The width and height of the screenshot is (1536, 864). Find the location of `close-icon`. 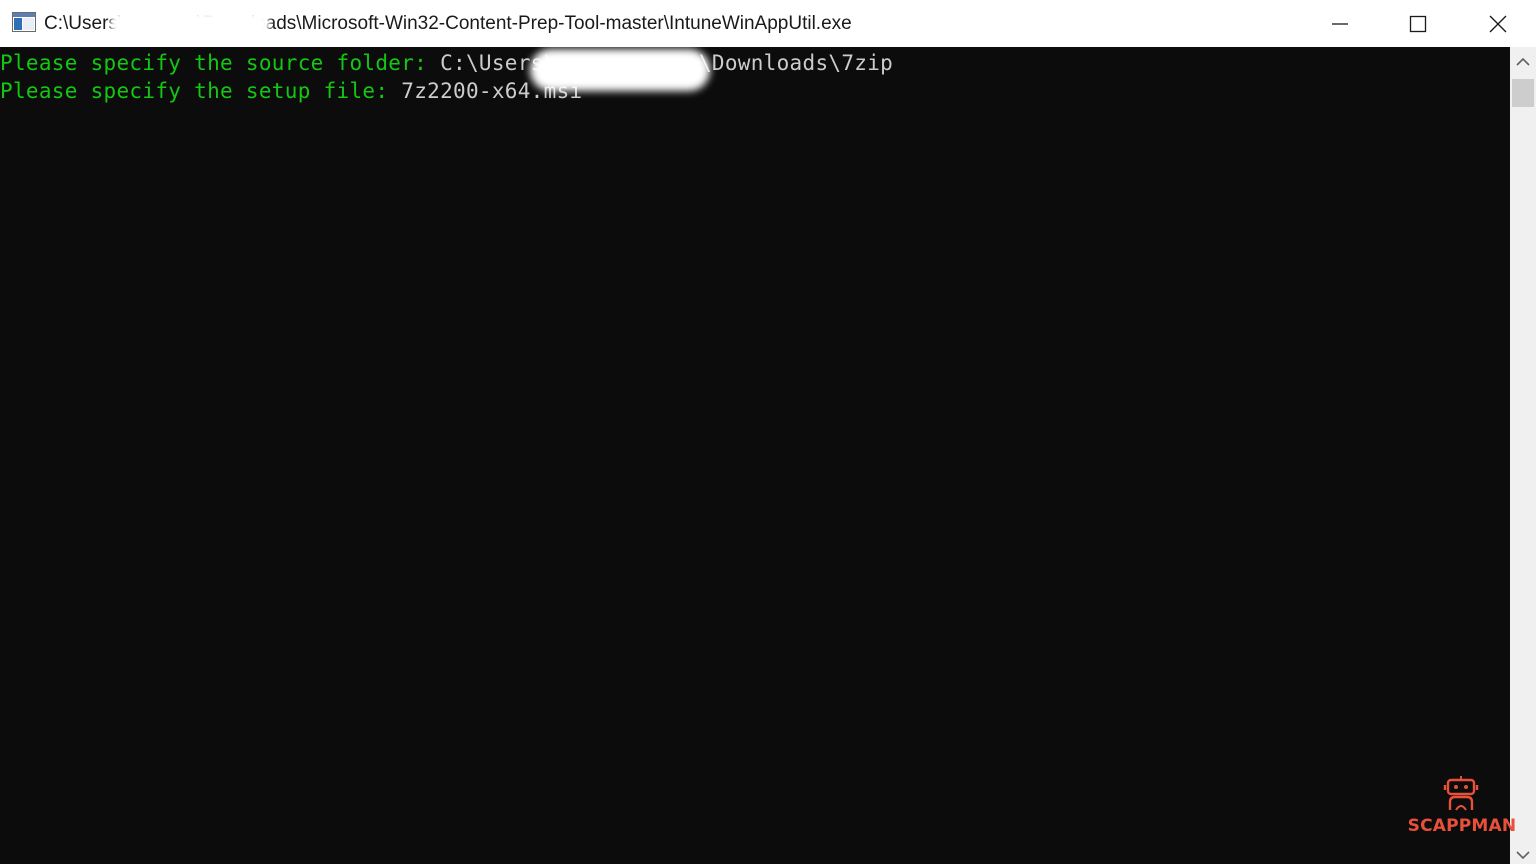

close-icon is located at coordinates (1498, 23).